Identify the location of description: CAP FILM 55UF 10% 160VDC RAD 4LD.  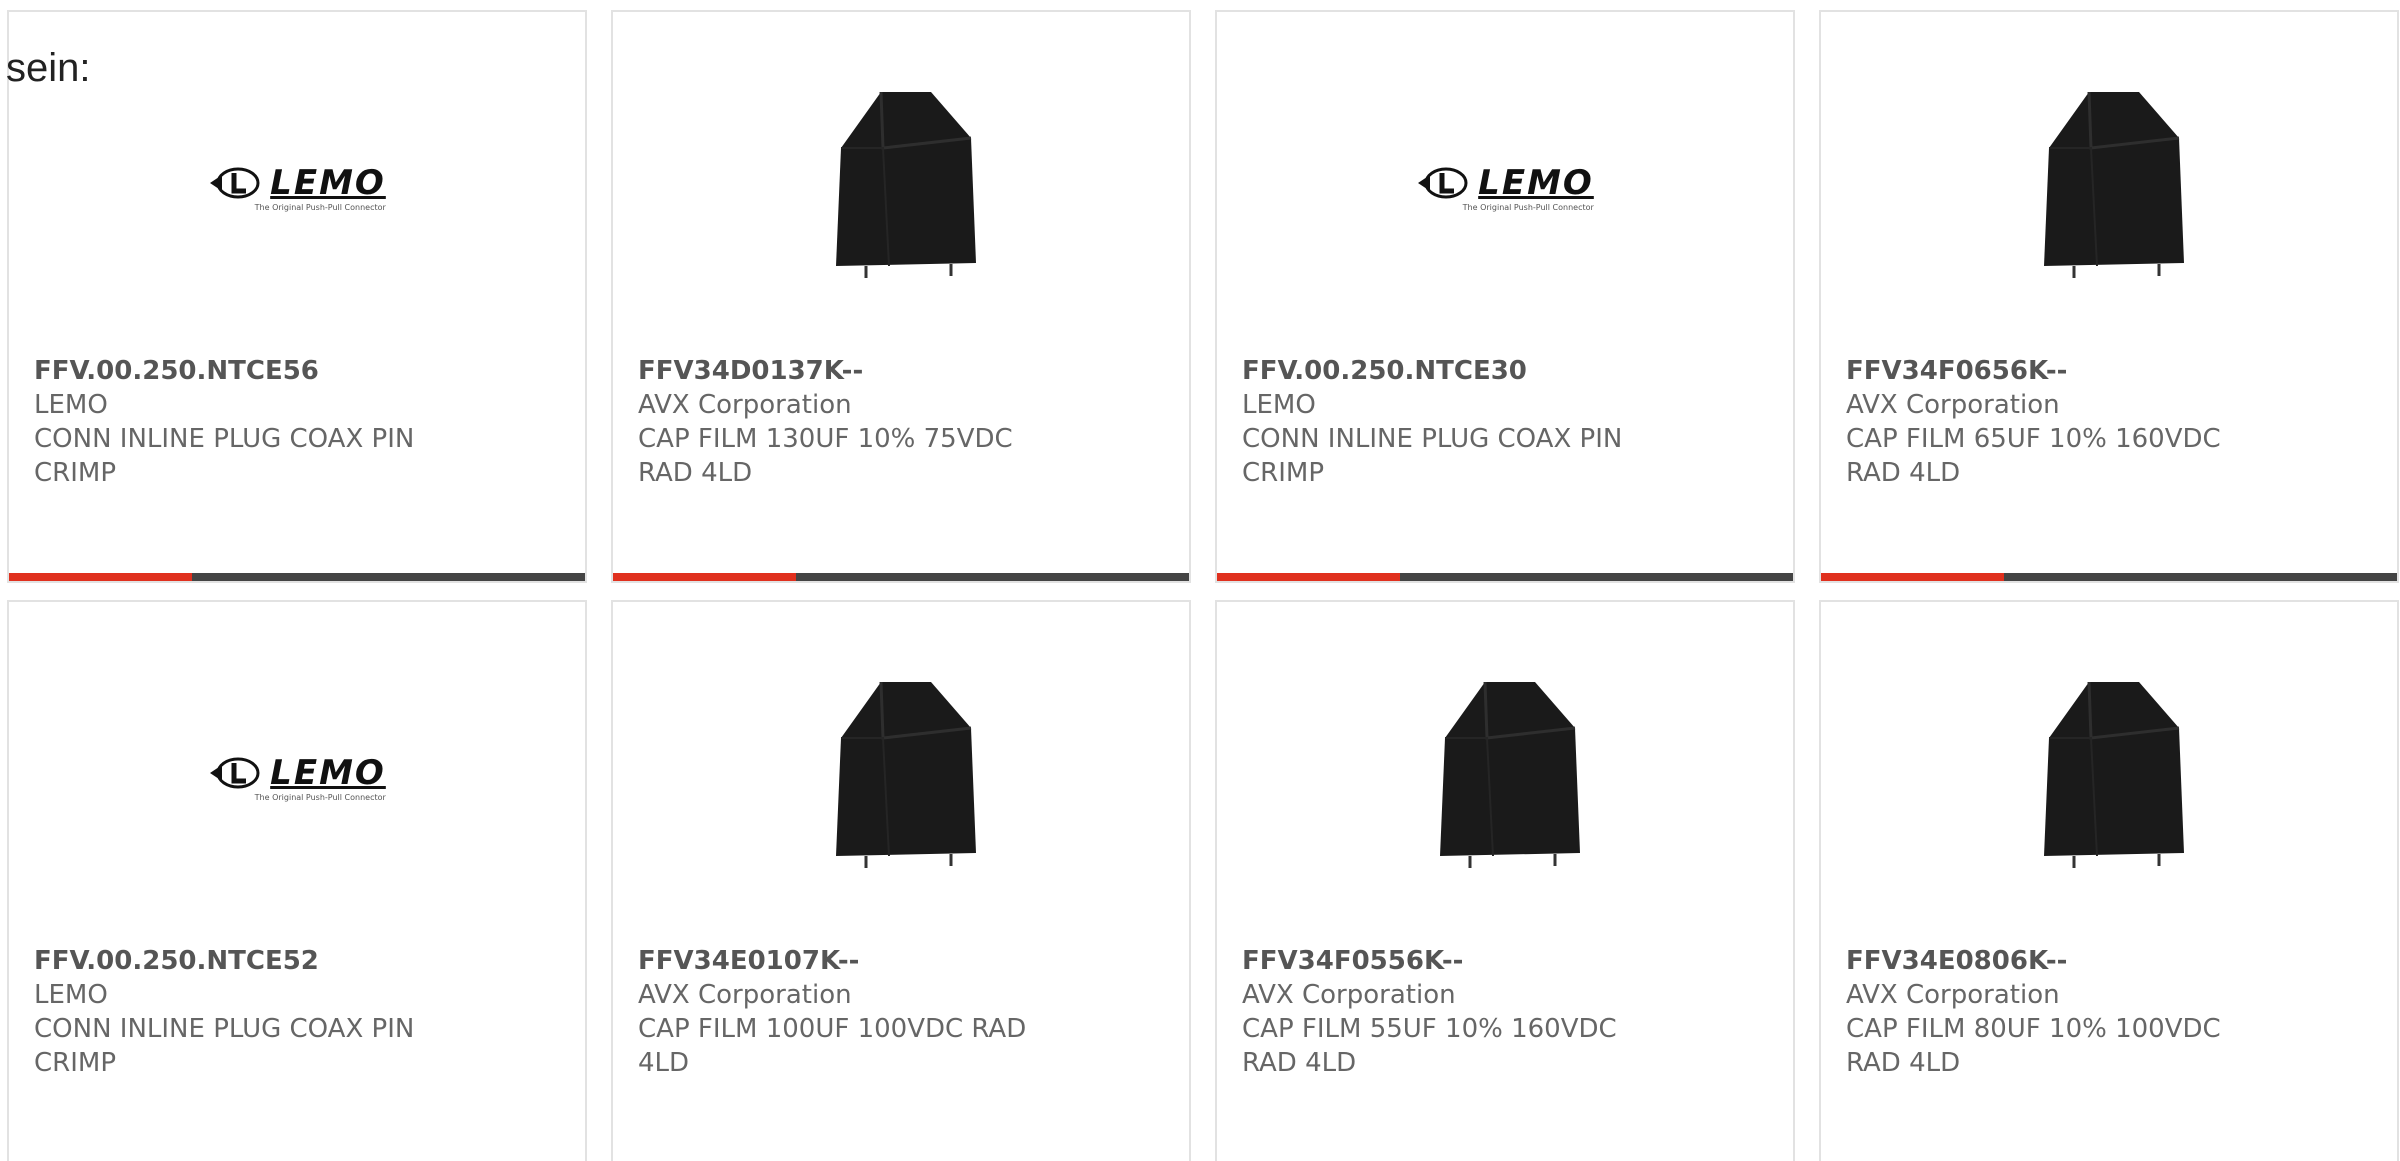
(1429, 1046).